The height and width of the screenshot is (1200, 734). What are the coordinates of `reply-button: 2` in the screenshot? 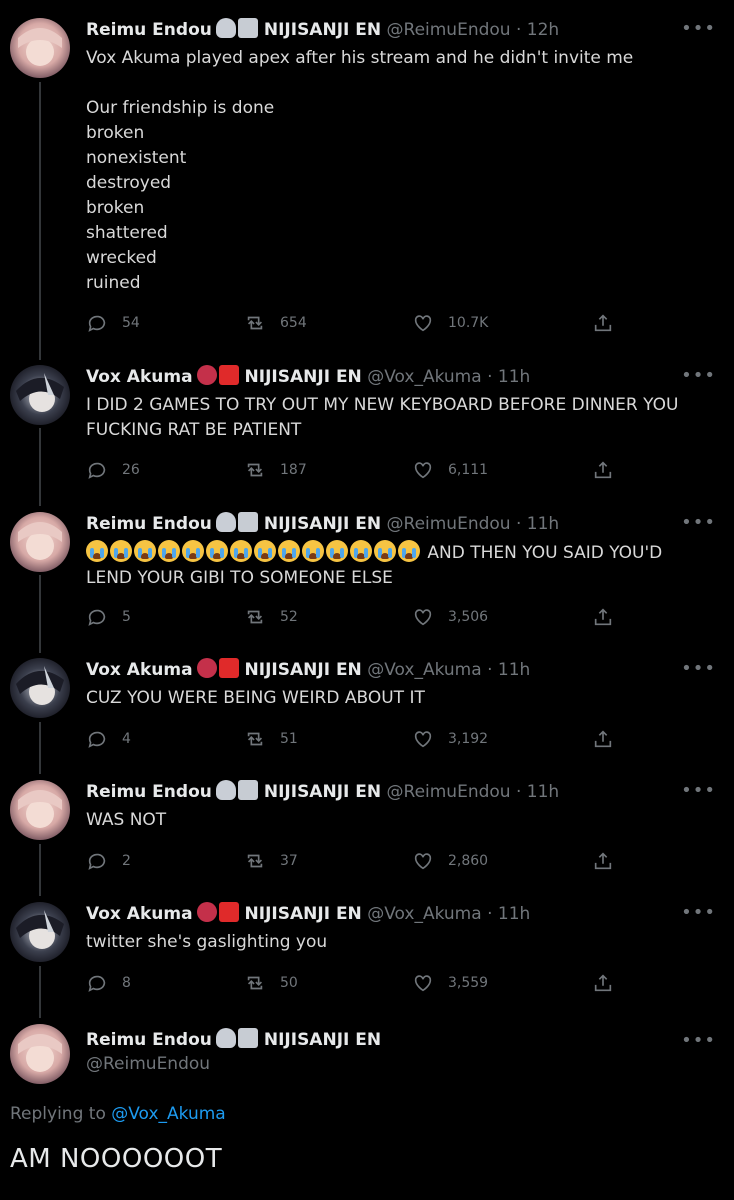 It's located at (108, 861).